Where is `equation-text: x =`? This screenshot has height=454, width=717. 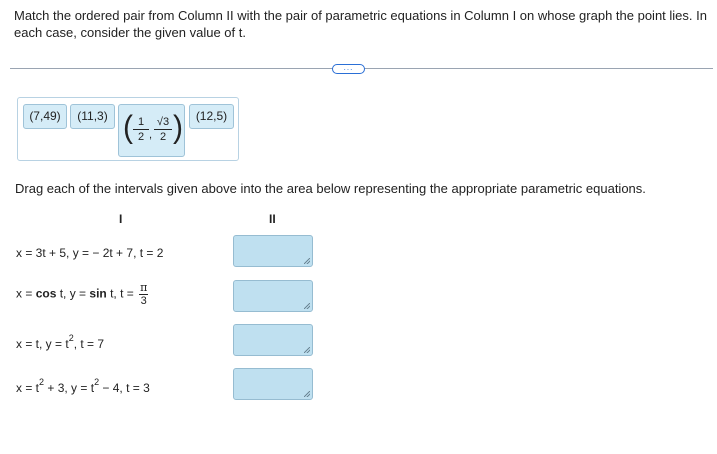 equation-text: x = is located at coordinates (26, 293).